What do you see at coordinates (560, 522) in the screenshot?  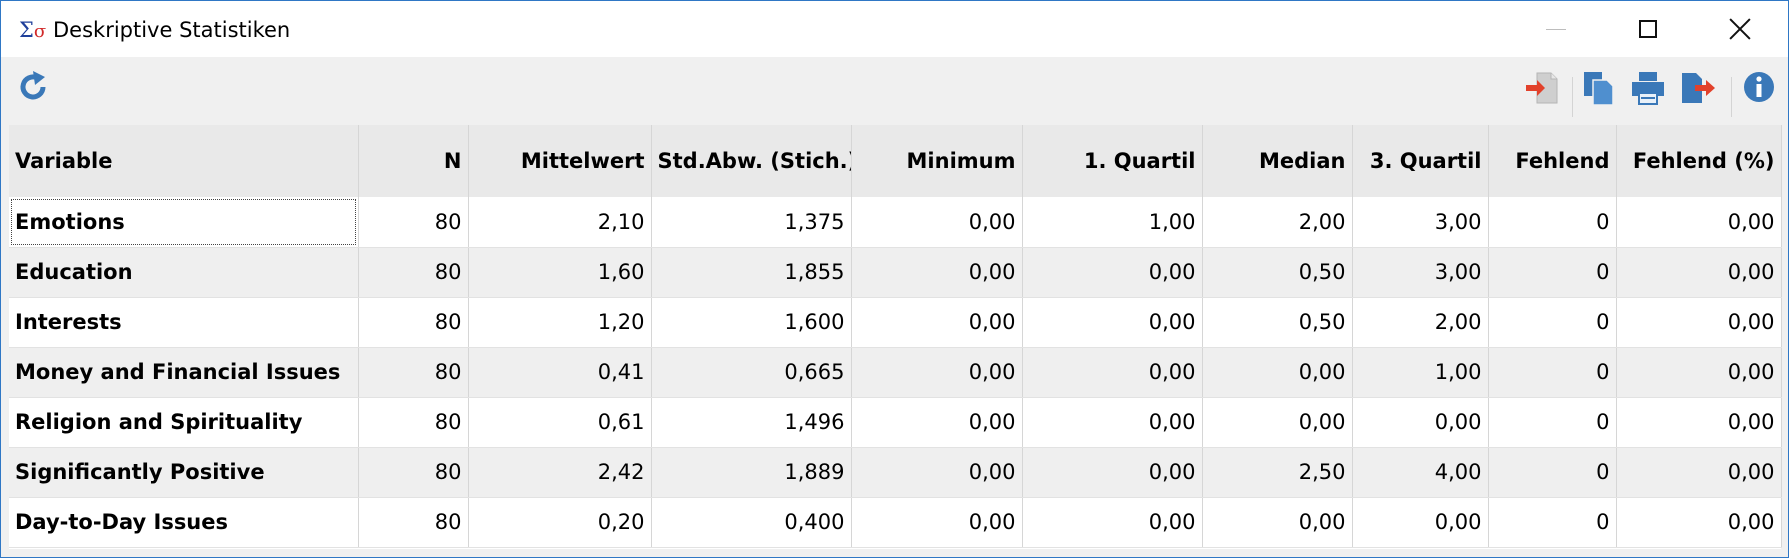 I see `cell-mittelwert: 0,20` at bounding box center [560, 522].